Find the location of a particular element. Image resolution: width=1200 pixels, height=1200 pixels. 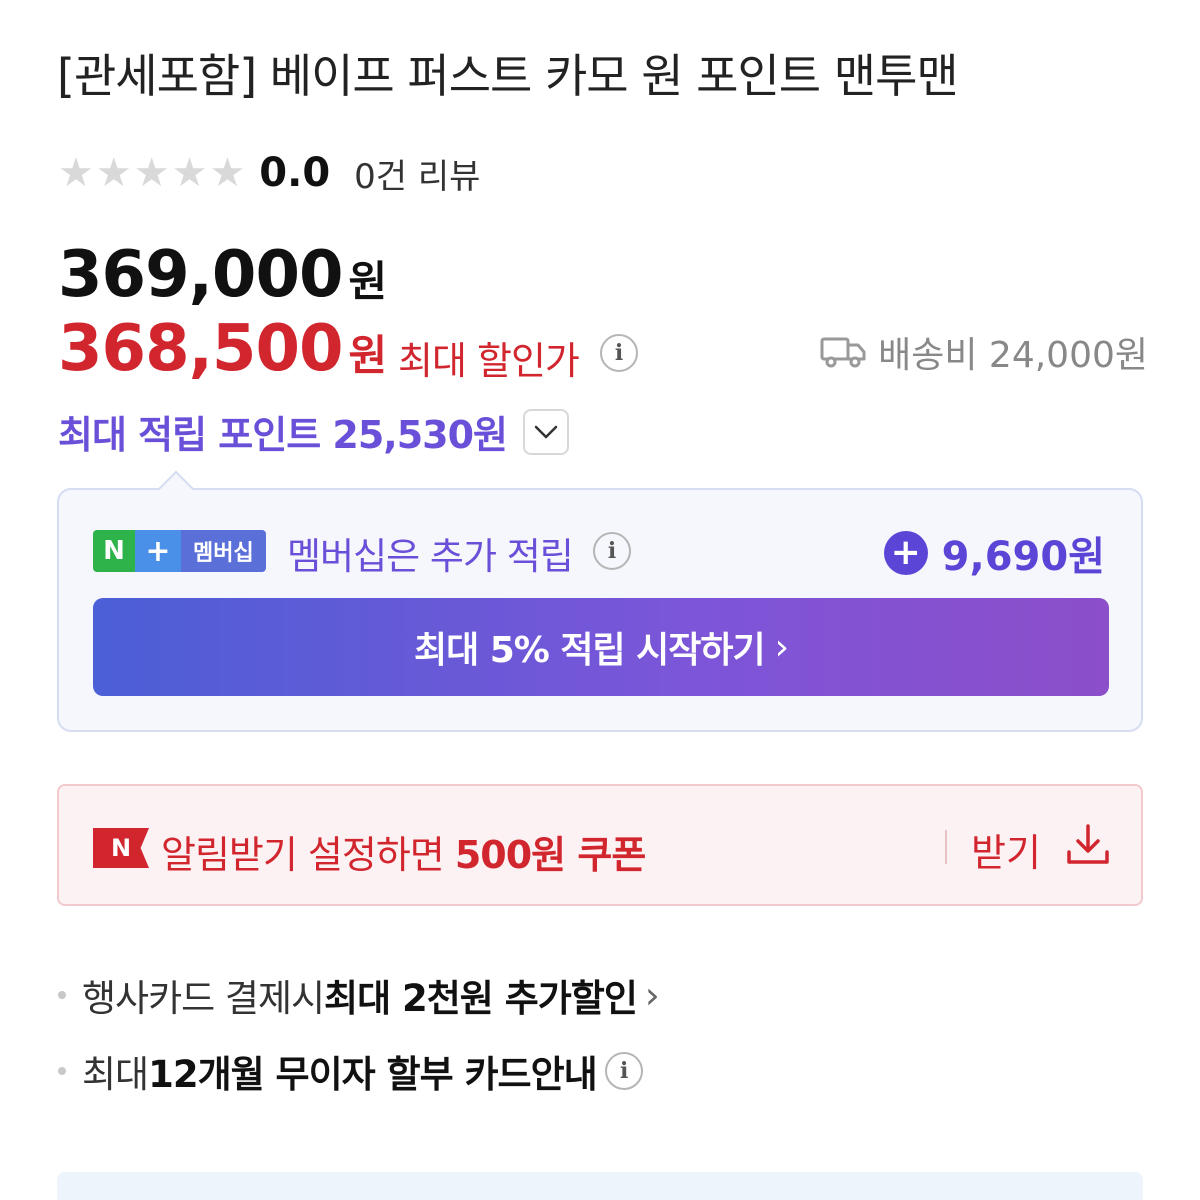

membership-logo: N + 멤버십 is located at coordinates (179, 551).